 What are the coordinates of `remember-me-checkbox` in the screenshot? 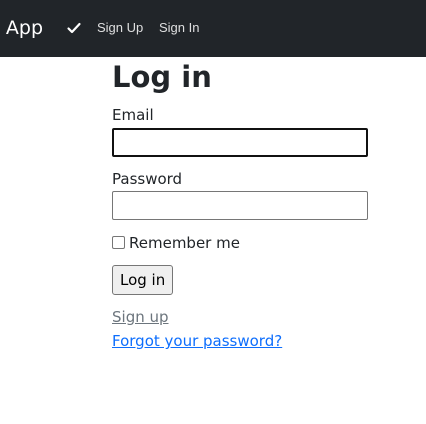 It's located at (118, 242).